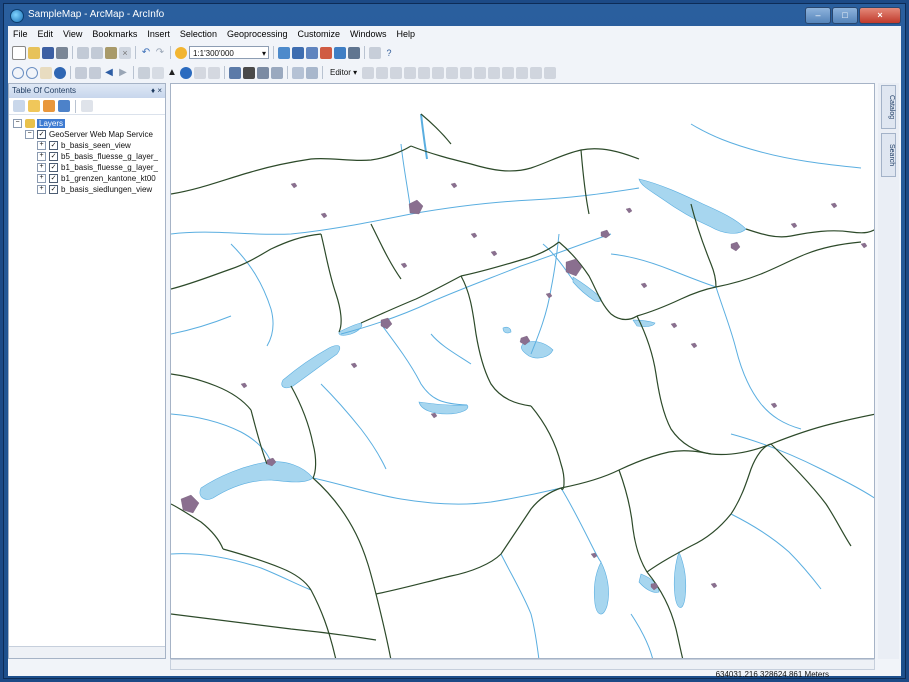 Image resolution: width=909 pixels, height=682 pixels. Describe the element at coordinates (64, 106) in the screenshot. I see `list-by-selection-icon` at that location.